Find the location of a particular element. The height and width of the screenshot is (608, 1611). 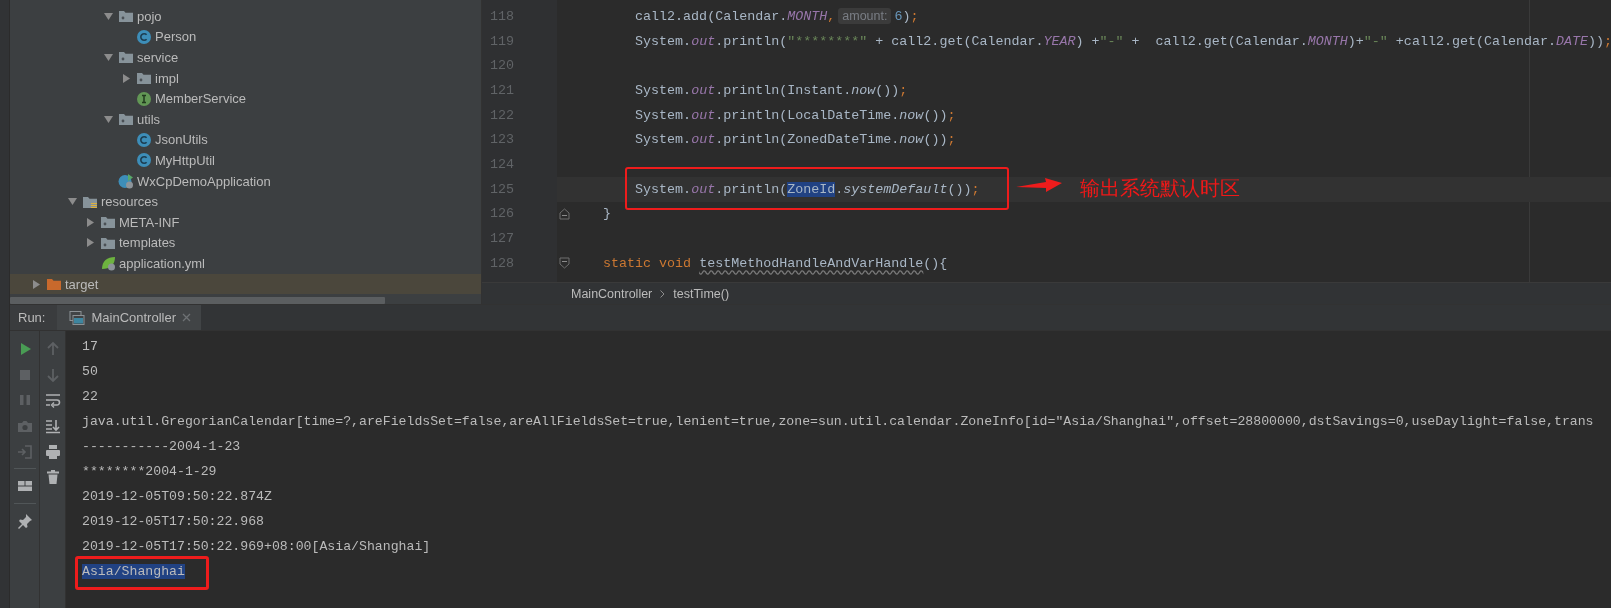

console-icon is located at coordinates (77, 317).